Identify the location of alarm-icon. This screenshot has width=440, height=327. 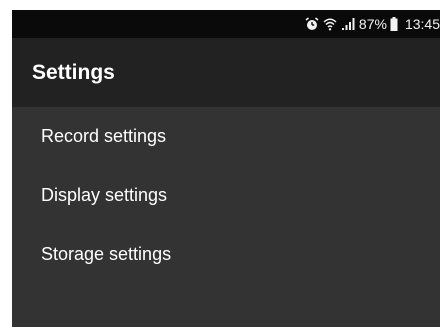
(312, 24).